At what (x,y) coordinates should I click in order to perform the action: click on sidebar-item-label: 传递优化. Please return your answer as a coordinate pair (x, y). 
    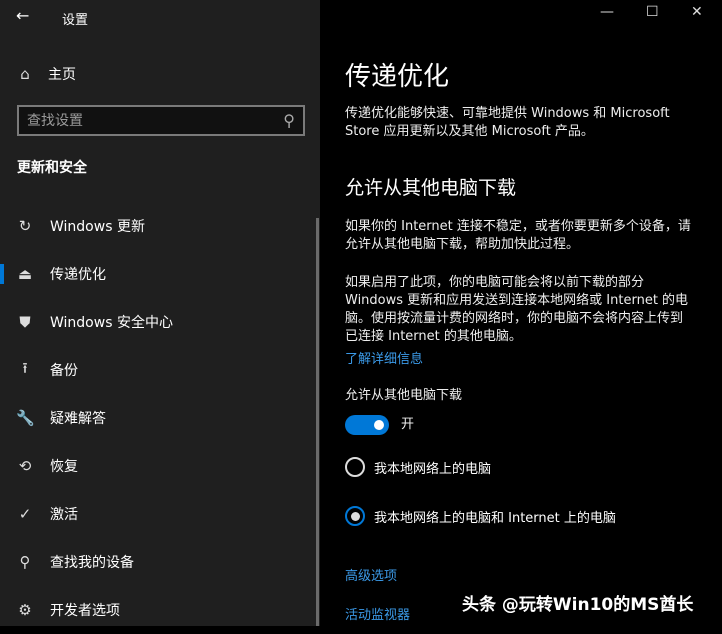
    Looking at the image, I should click on (78, 275).